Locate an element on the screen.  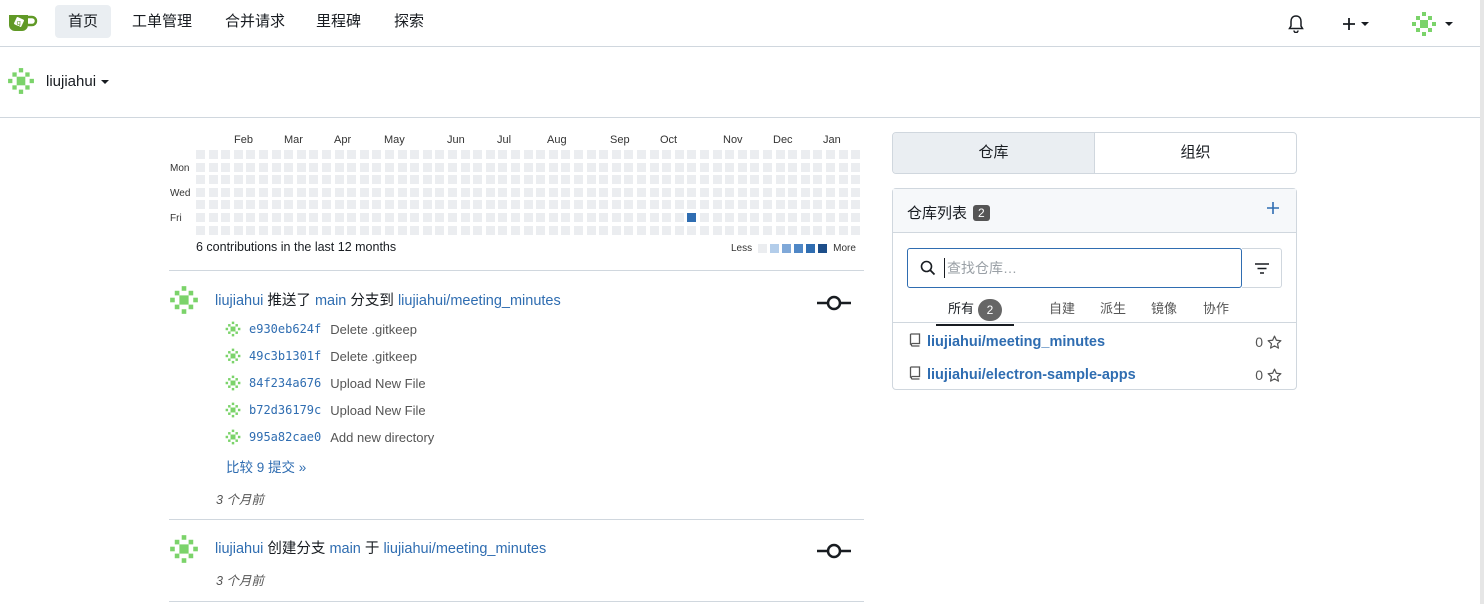
notifications-button is located at coordinates (1296, 23).